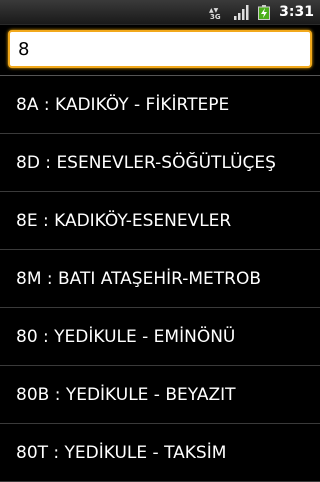  I want to click on signal-strength-icon, so click(241, 12).